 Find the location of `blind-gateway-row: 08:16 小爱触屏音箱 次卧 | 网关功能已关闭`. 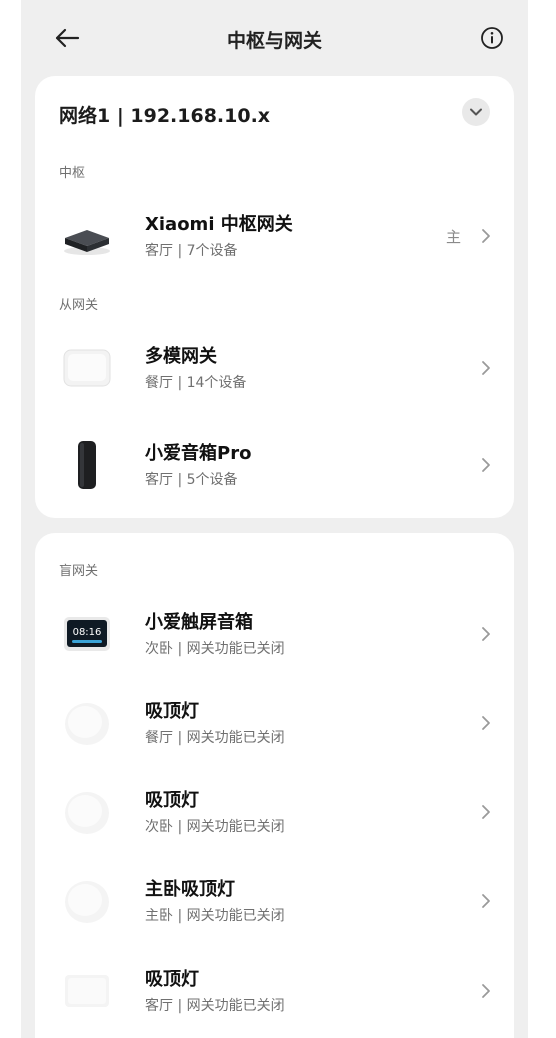

blind-gateway-row: 08:16 小爱触屏音箱 次卧 | 网关功能已关闭 is located at coordinates (274, 634).